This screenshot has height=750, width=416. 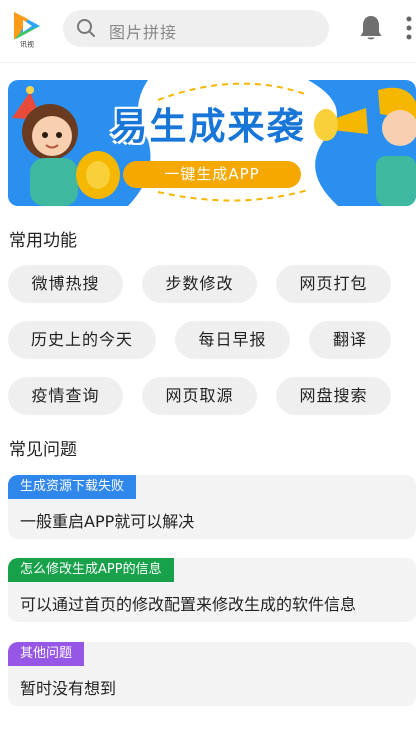 I want to click on banner-title: 易生成来袭, so click(x=208, y=126).